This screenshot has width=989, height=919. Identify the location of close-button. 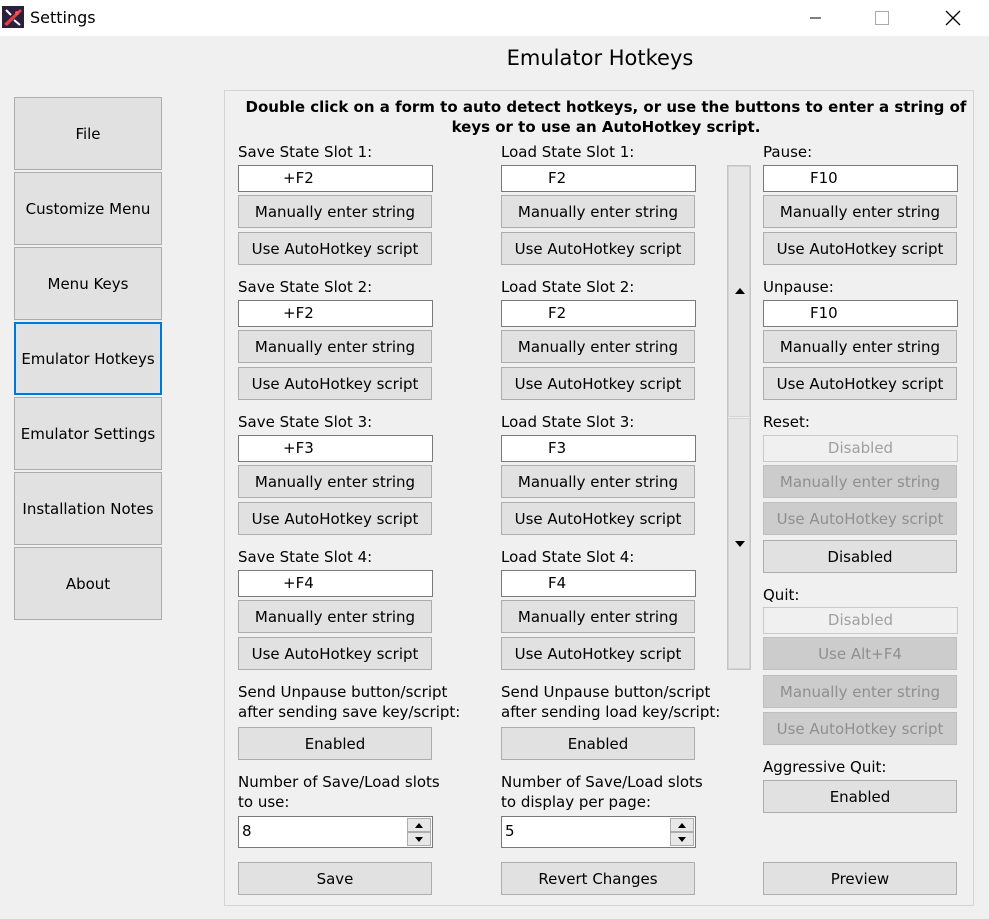
(953, 18).